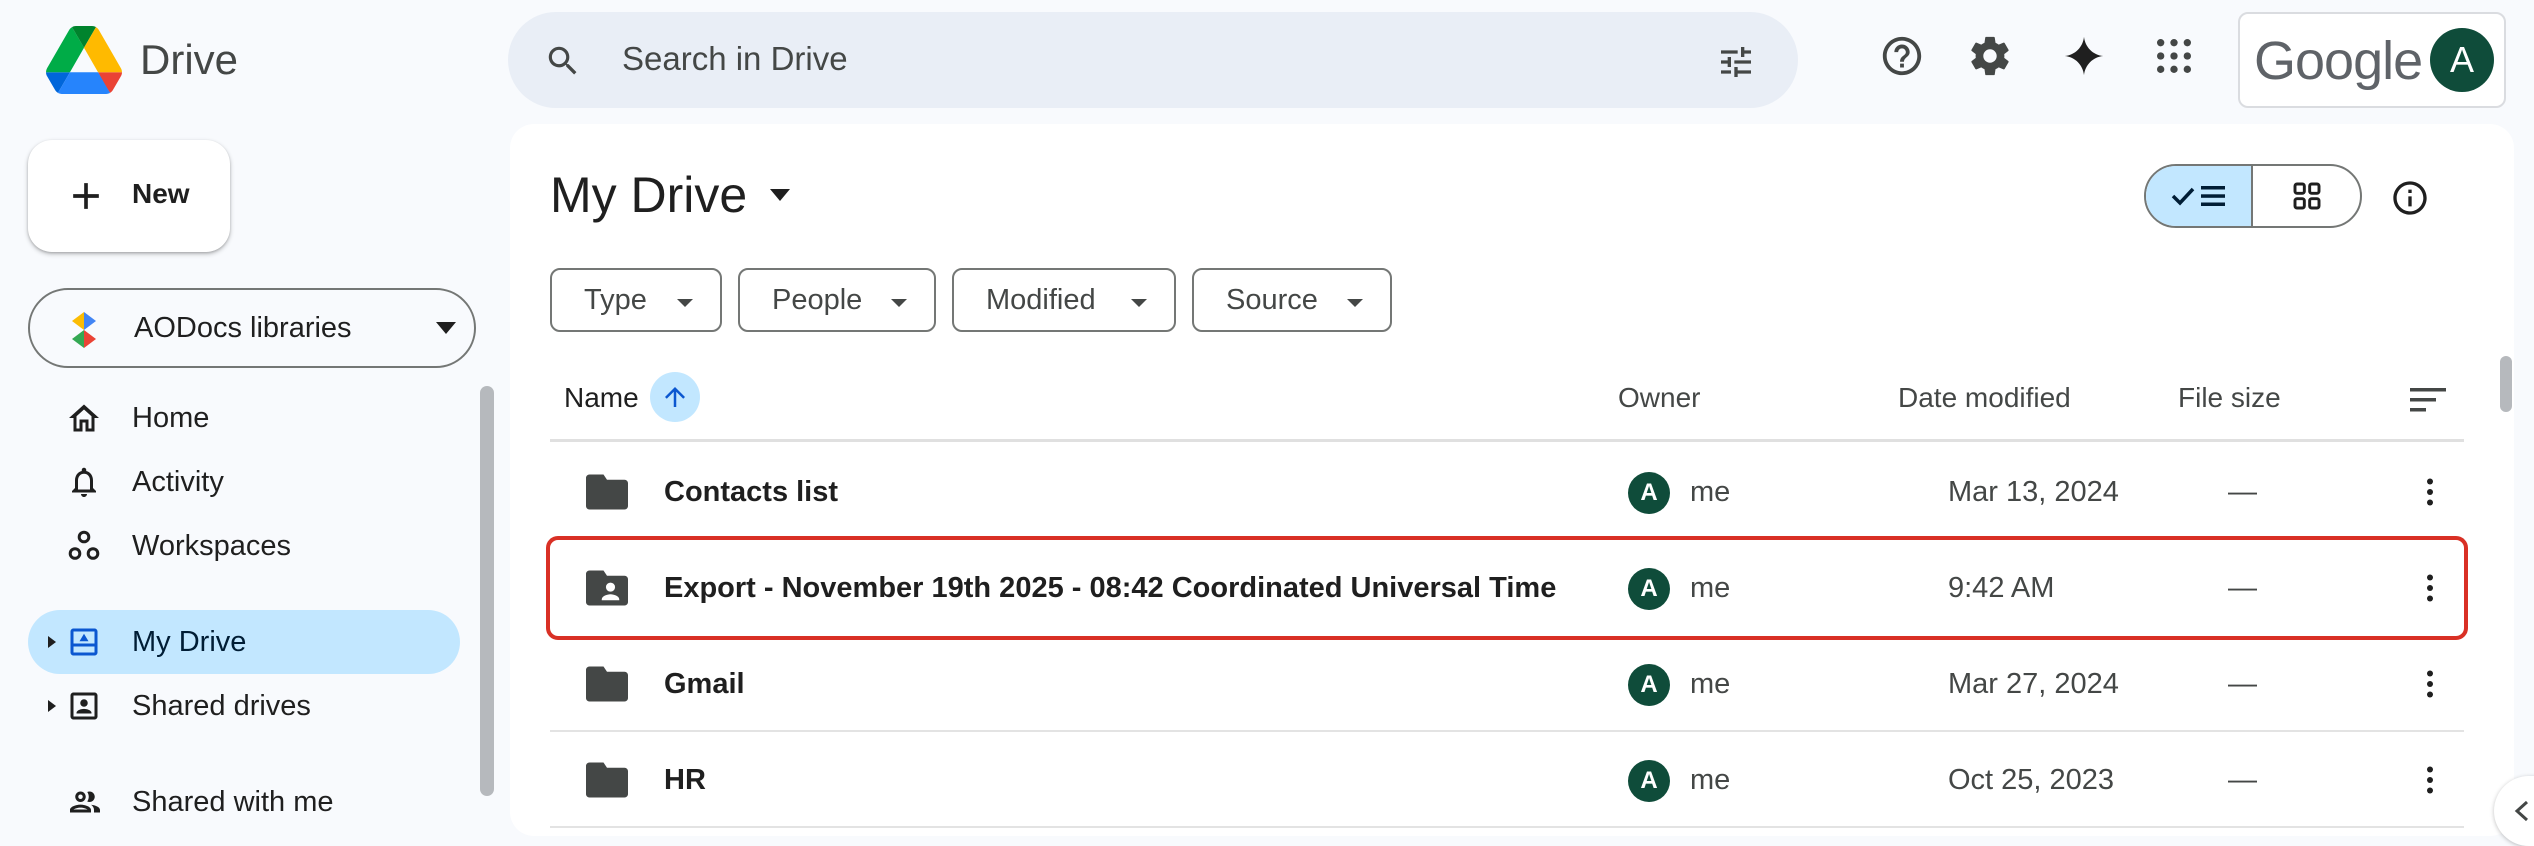  Describe the element at coordinates (171, 418) in the screenshot. I see `sidebar-item-label: Home` at that location.